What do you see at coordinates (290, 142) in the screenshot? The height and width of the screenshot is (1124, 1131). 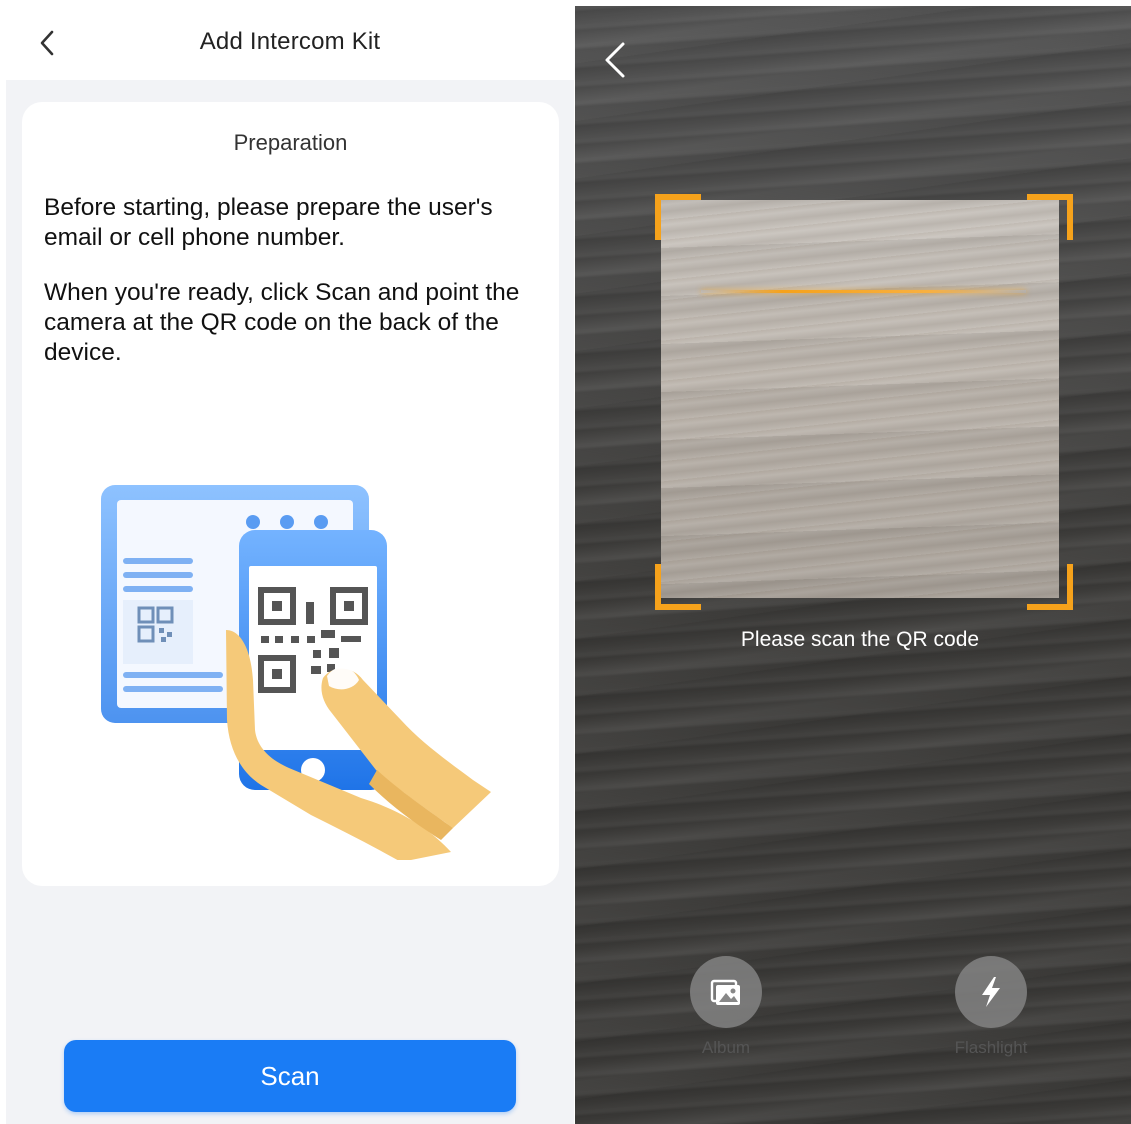 I see `card-heading: Preparation` at bounding box center [290, 142].